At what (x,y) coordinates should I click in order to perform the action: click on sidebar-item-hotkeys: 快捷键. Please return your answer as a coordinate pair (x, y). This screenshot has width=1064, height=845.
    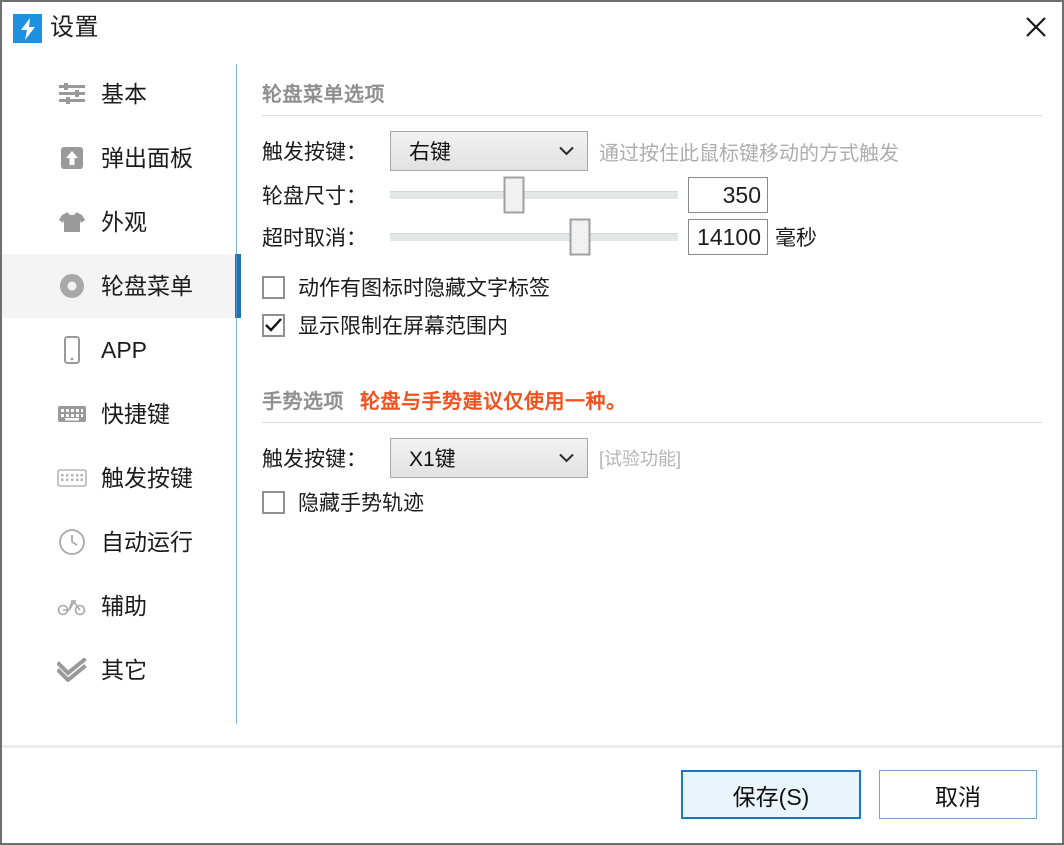
    Looking at the image, I should click on (119, 414).